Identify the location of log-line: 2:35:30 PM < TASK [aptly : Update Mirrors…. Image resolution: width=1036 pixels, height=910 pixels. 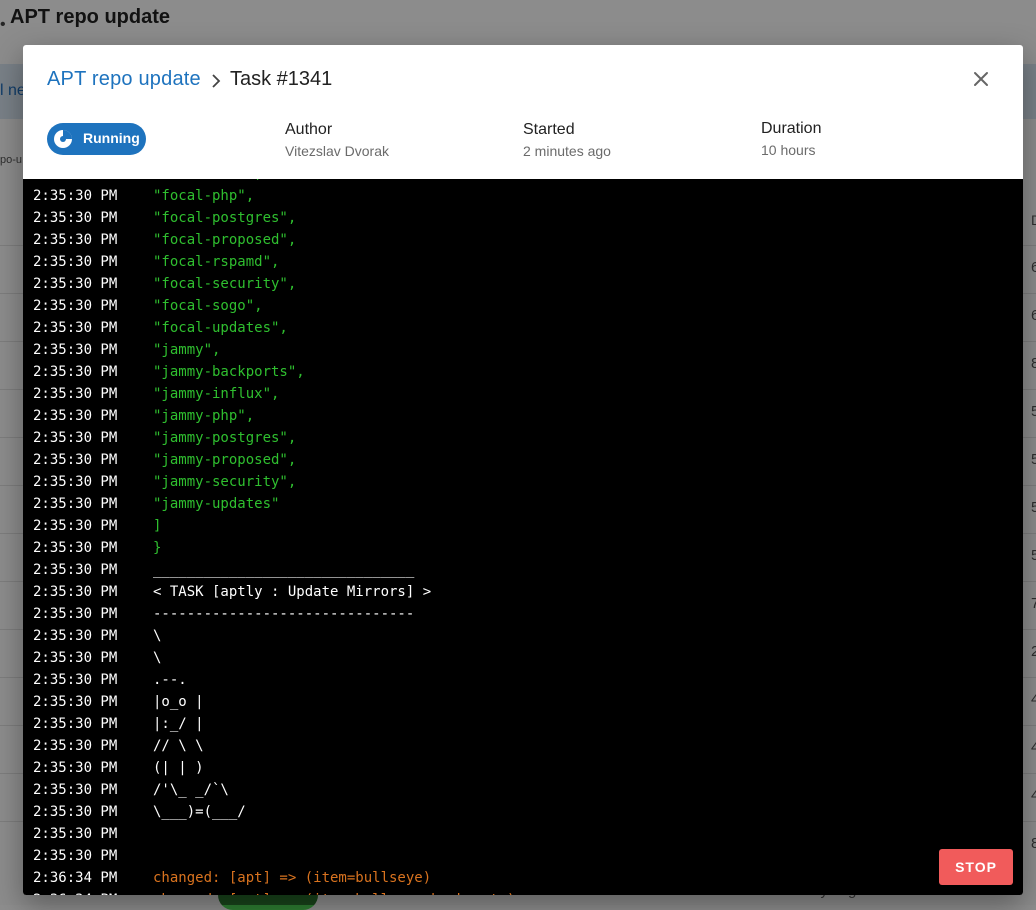
(523, 592).